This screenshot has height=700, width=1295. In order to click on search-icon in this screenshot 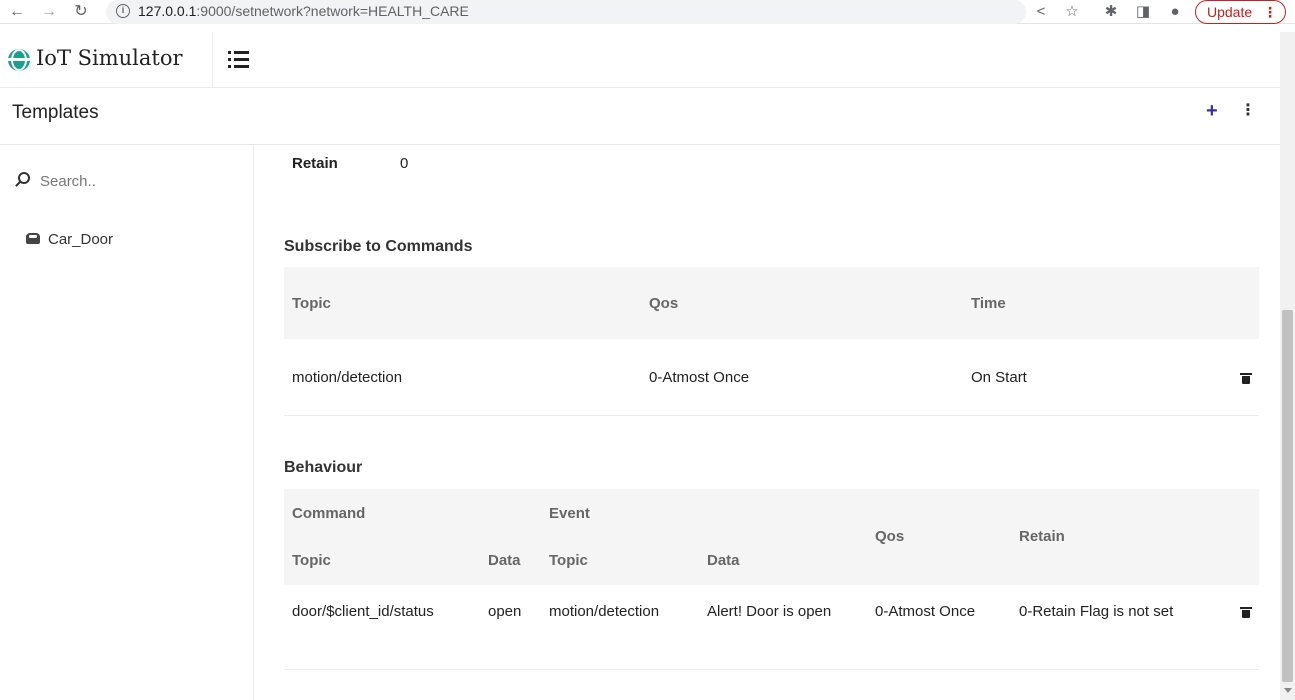, I will do `click(24, 178)`.